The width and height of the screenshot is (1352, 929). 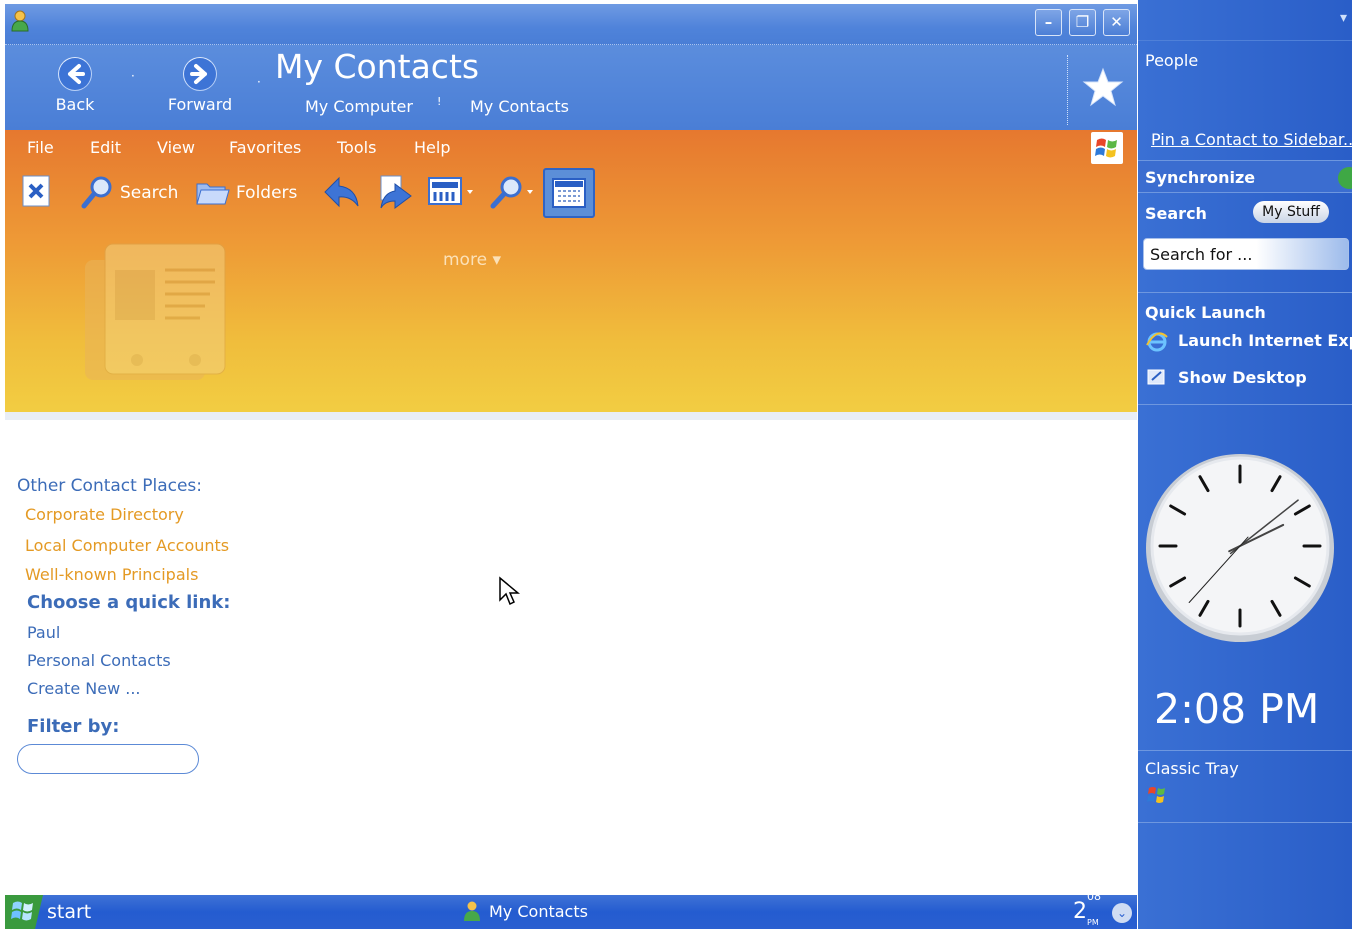 I want to click on search-button: Search, so click(x=129, y=192).